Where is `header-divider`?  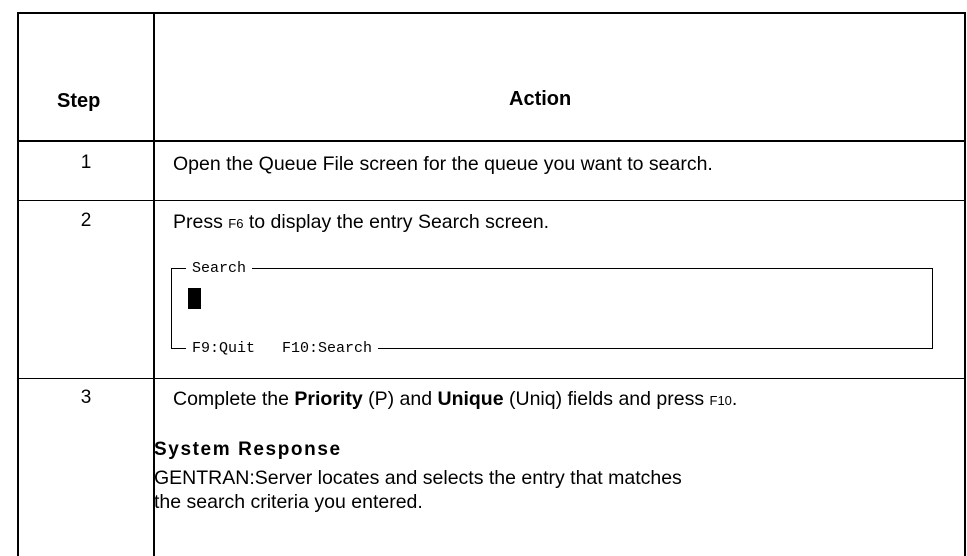
header-divider is located at coordinates (491, 141).